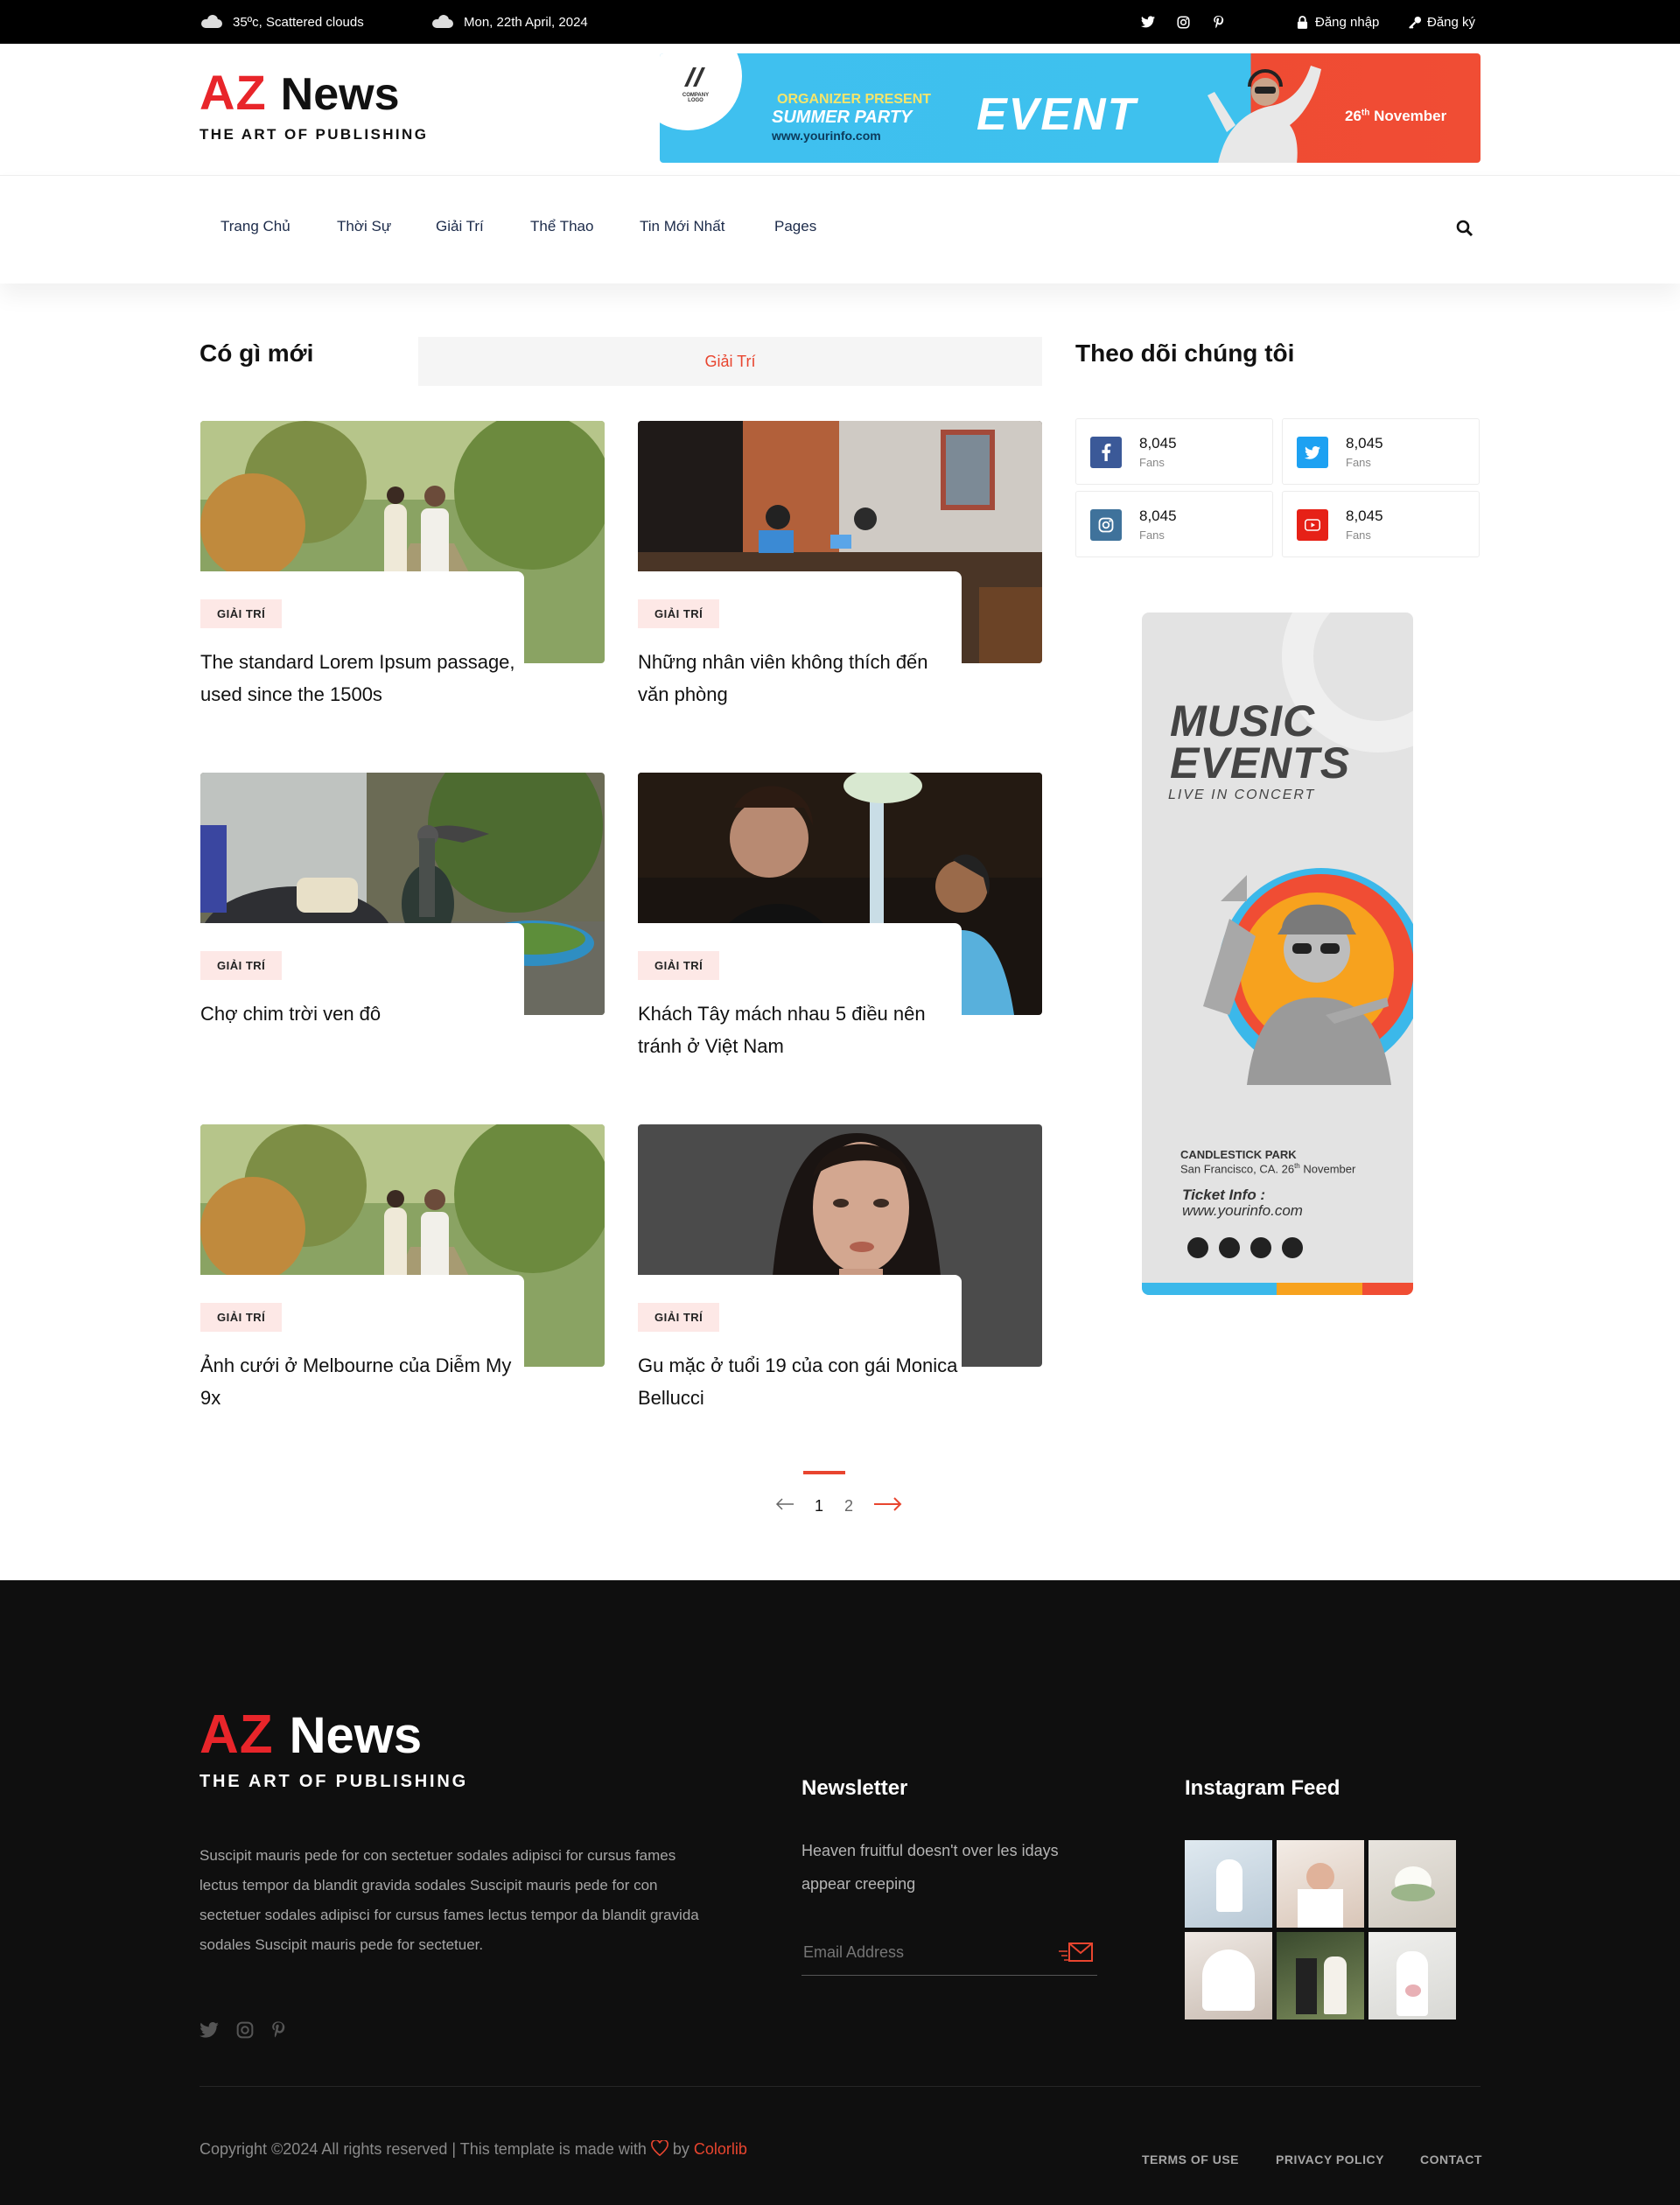 The image size is (1680, 2205). I want to click on nav-item-pages: Pages, so click(795, 226).